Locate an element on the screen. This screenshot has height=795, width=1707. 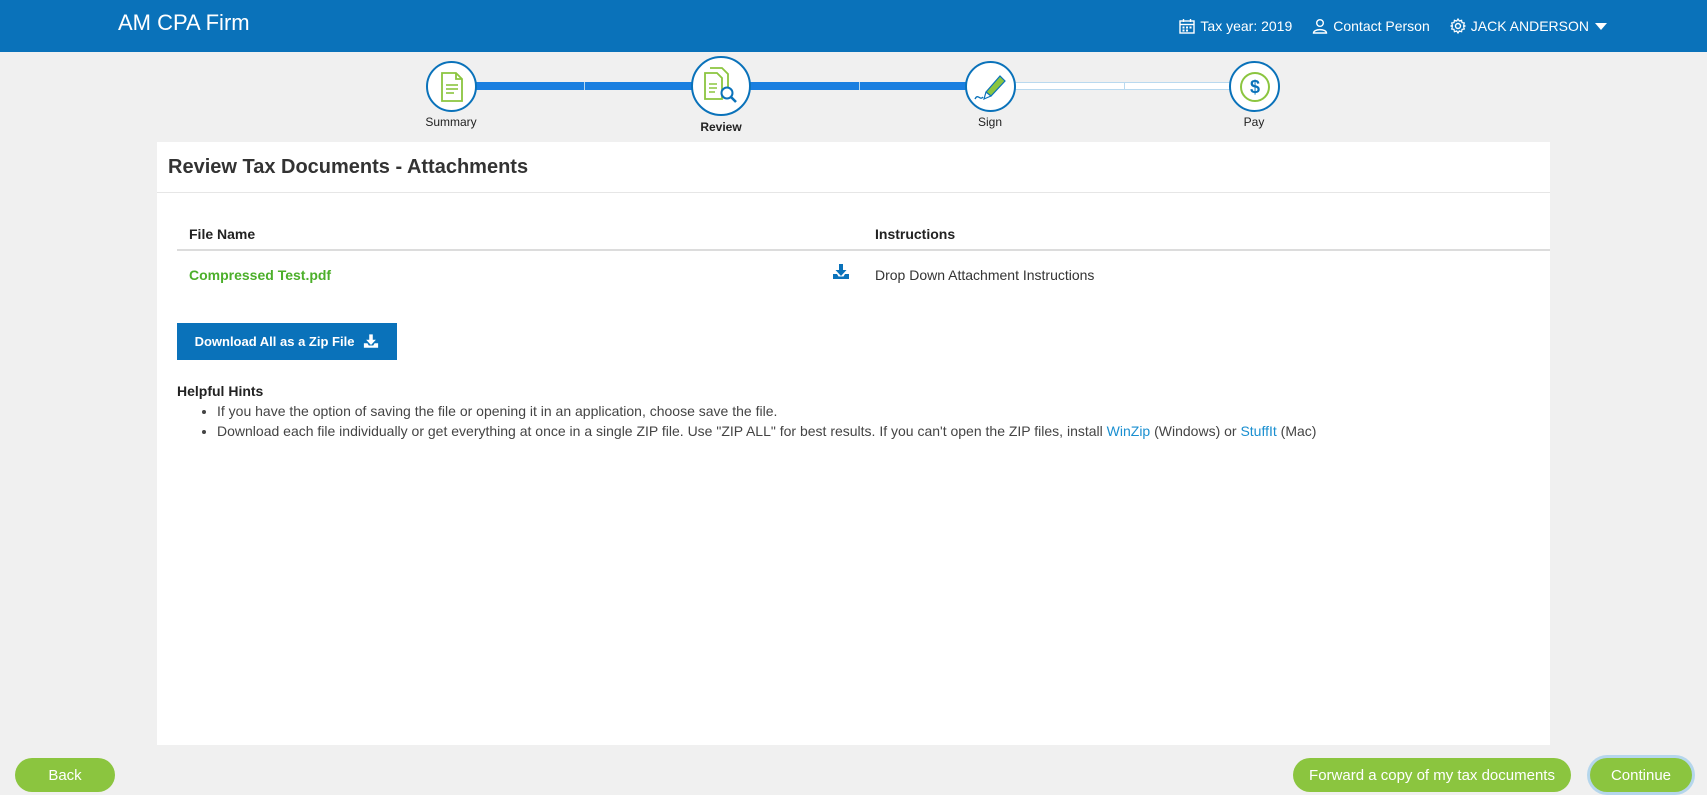
step-review is located at coordinates (721, 86).